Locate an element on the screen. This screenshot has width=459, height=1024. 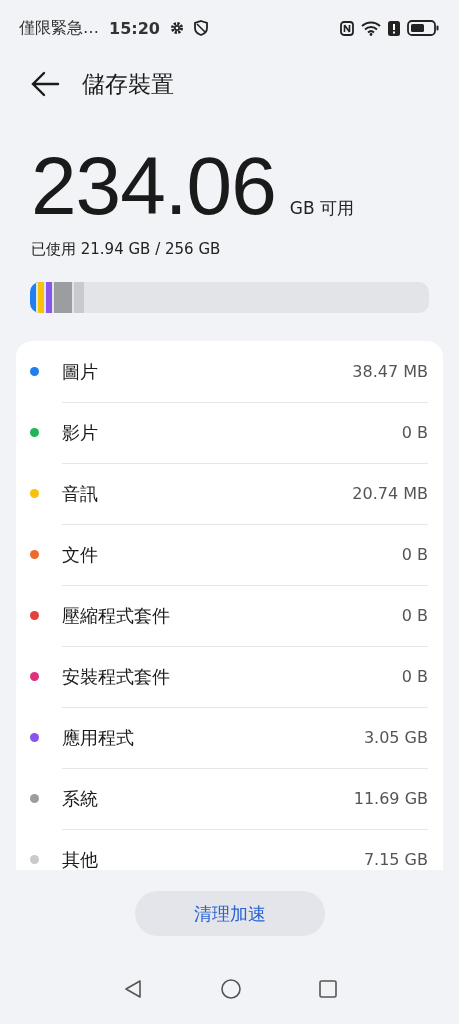
category-size: 11.69 GB is located at coordinates (390, 798).